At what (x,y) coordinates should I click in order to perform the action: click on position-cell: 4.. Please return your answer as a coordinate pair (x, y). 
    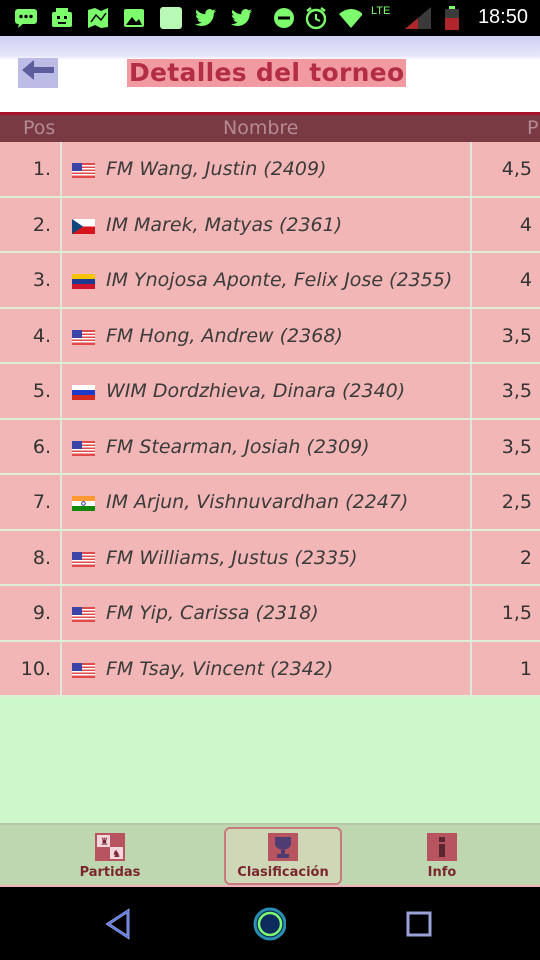
    Looking at the image, I should click on (41, 335).